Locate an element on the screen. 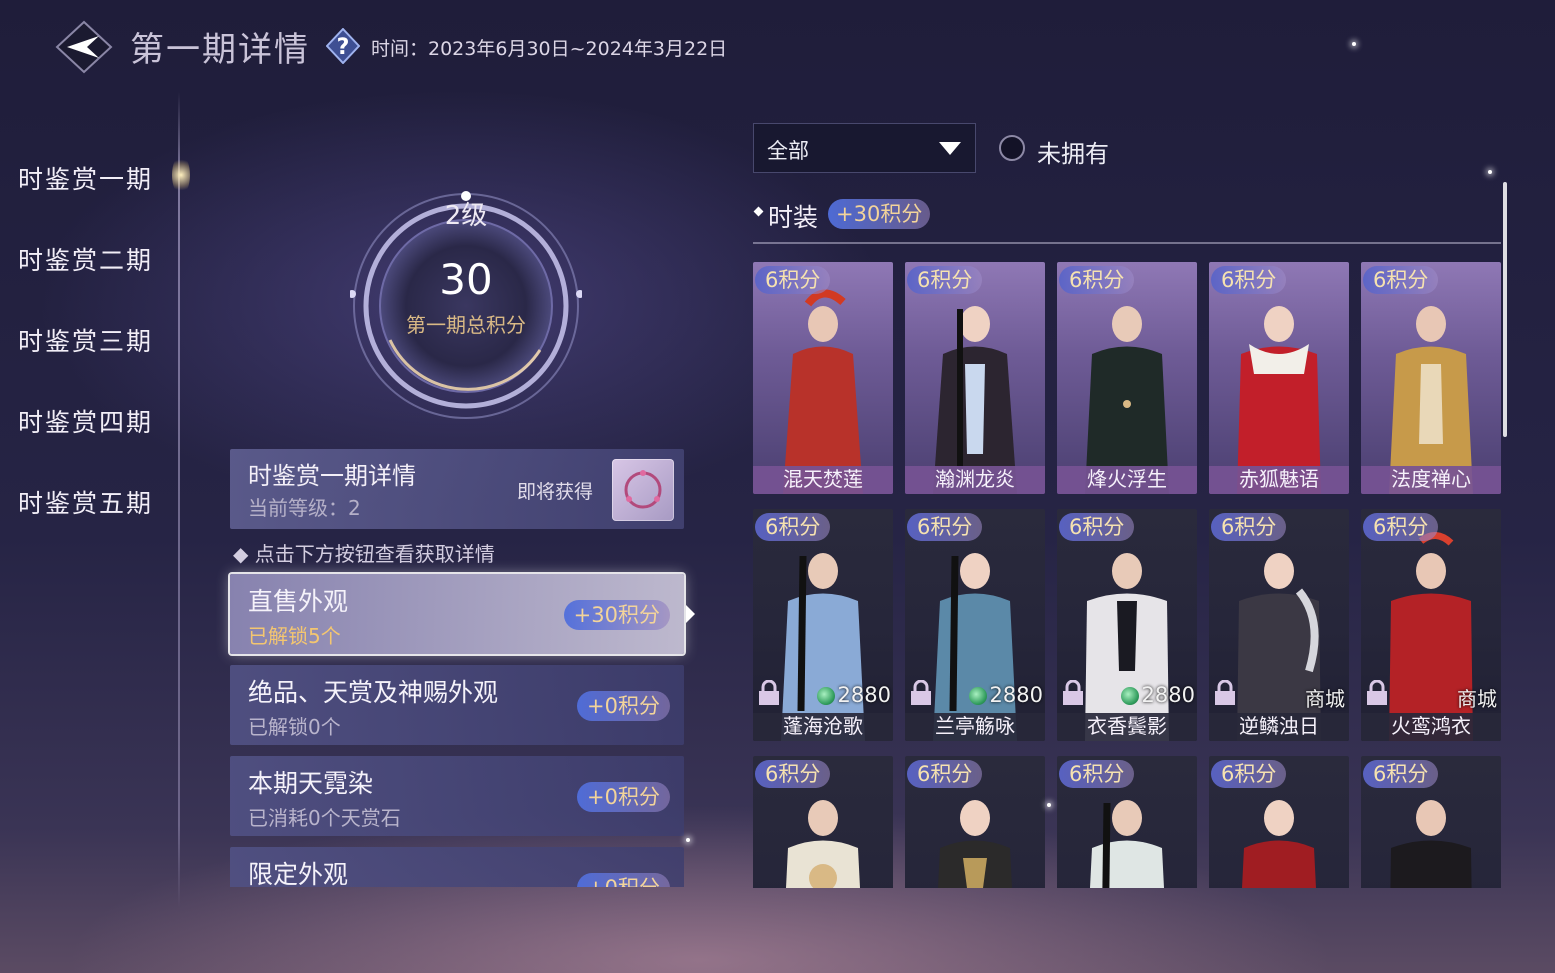 The width and height of the screenshot is (1555, 973). filter-selected: 全部 is located at coordinates (788, 151).